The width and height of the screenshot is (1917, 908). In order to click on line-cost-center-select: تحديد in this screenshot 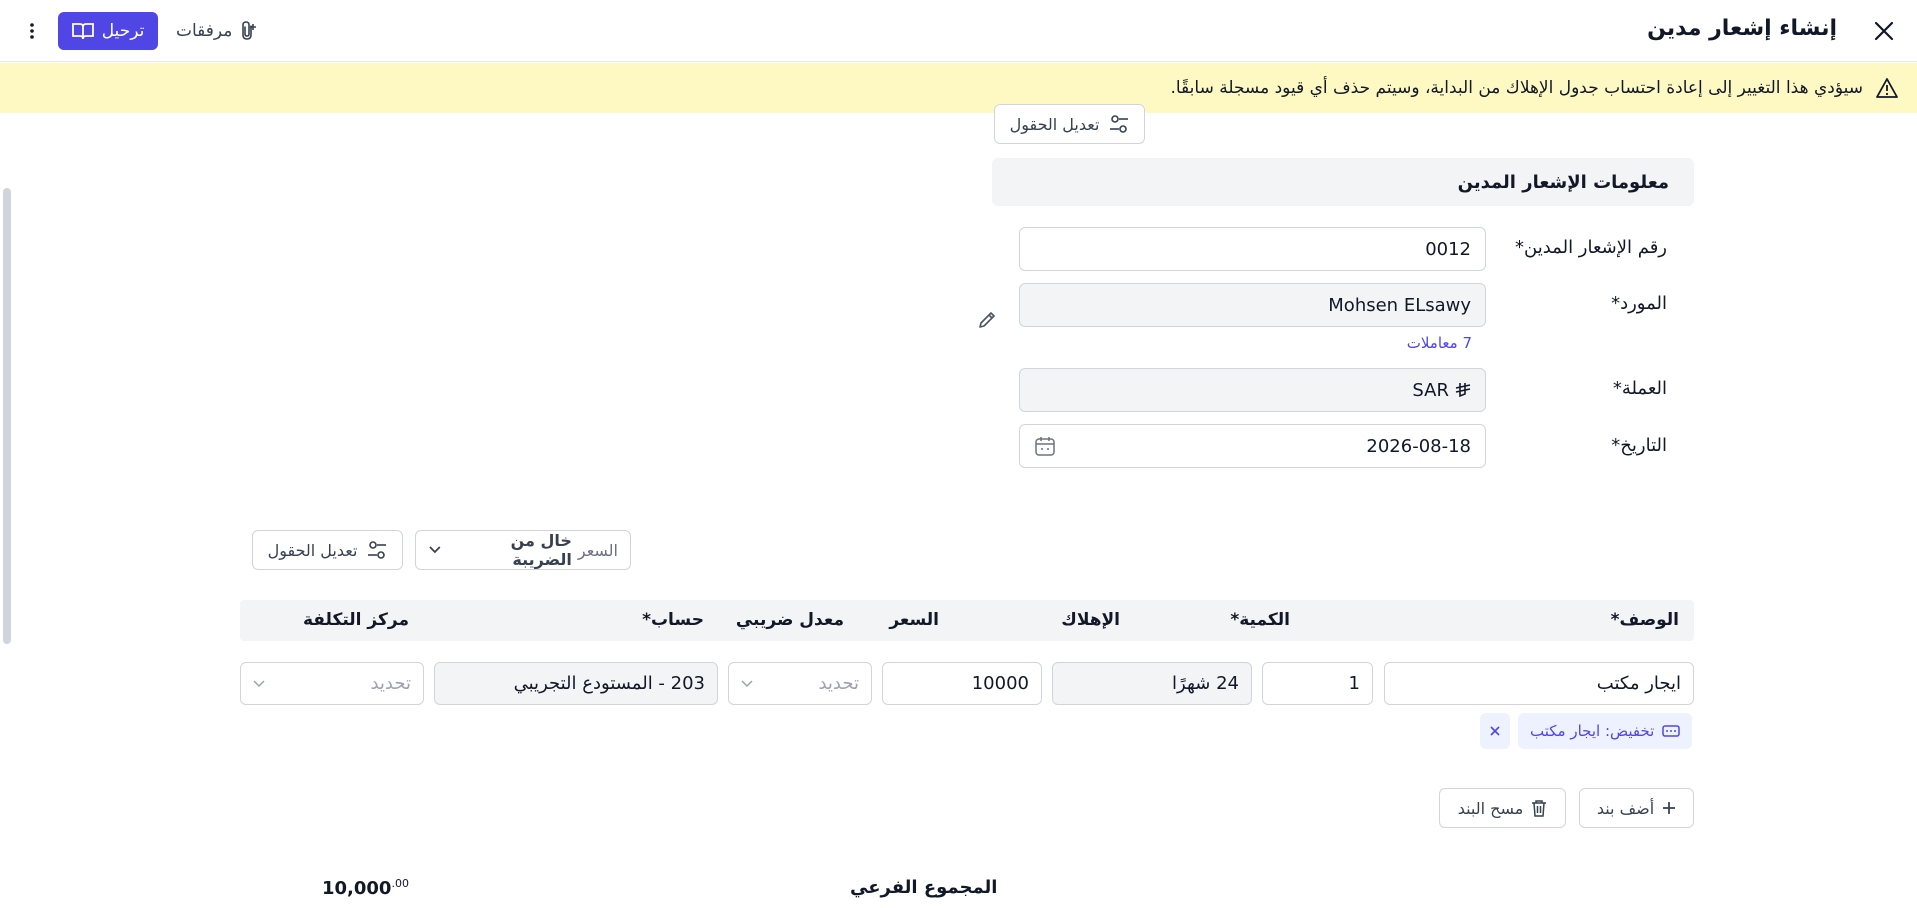, I will do `click(332, 683)`.